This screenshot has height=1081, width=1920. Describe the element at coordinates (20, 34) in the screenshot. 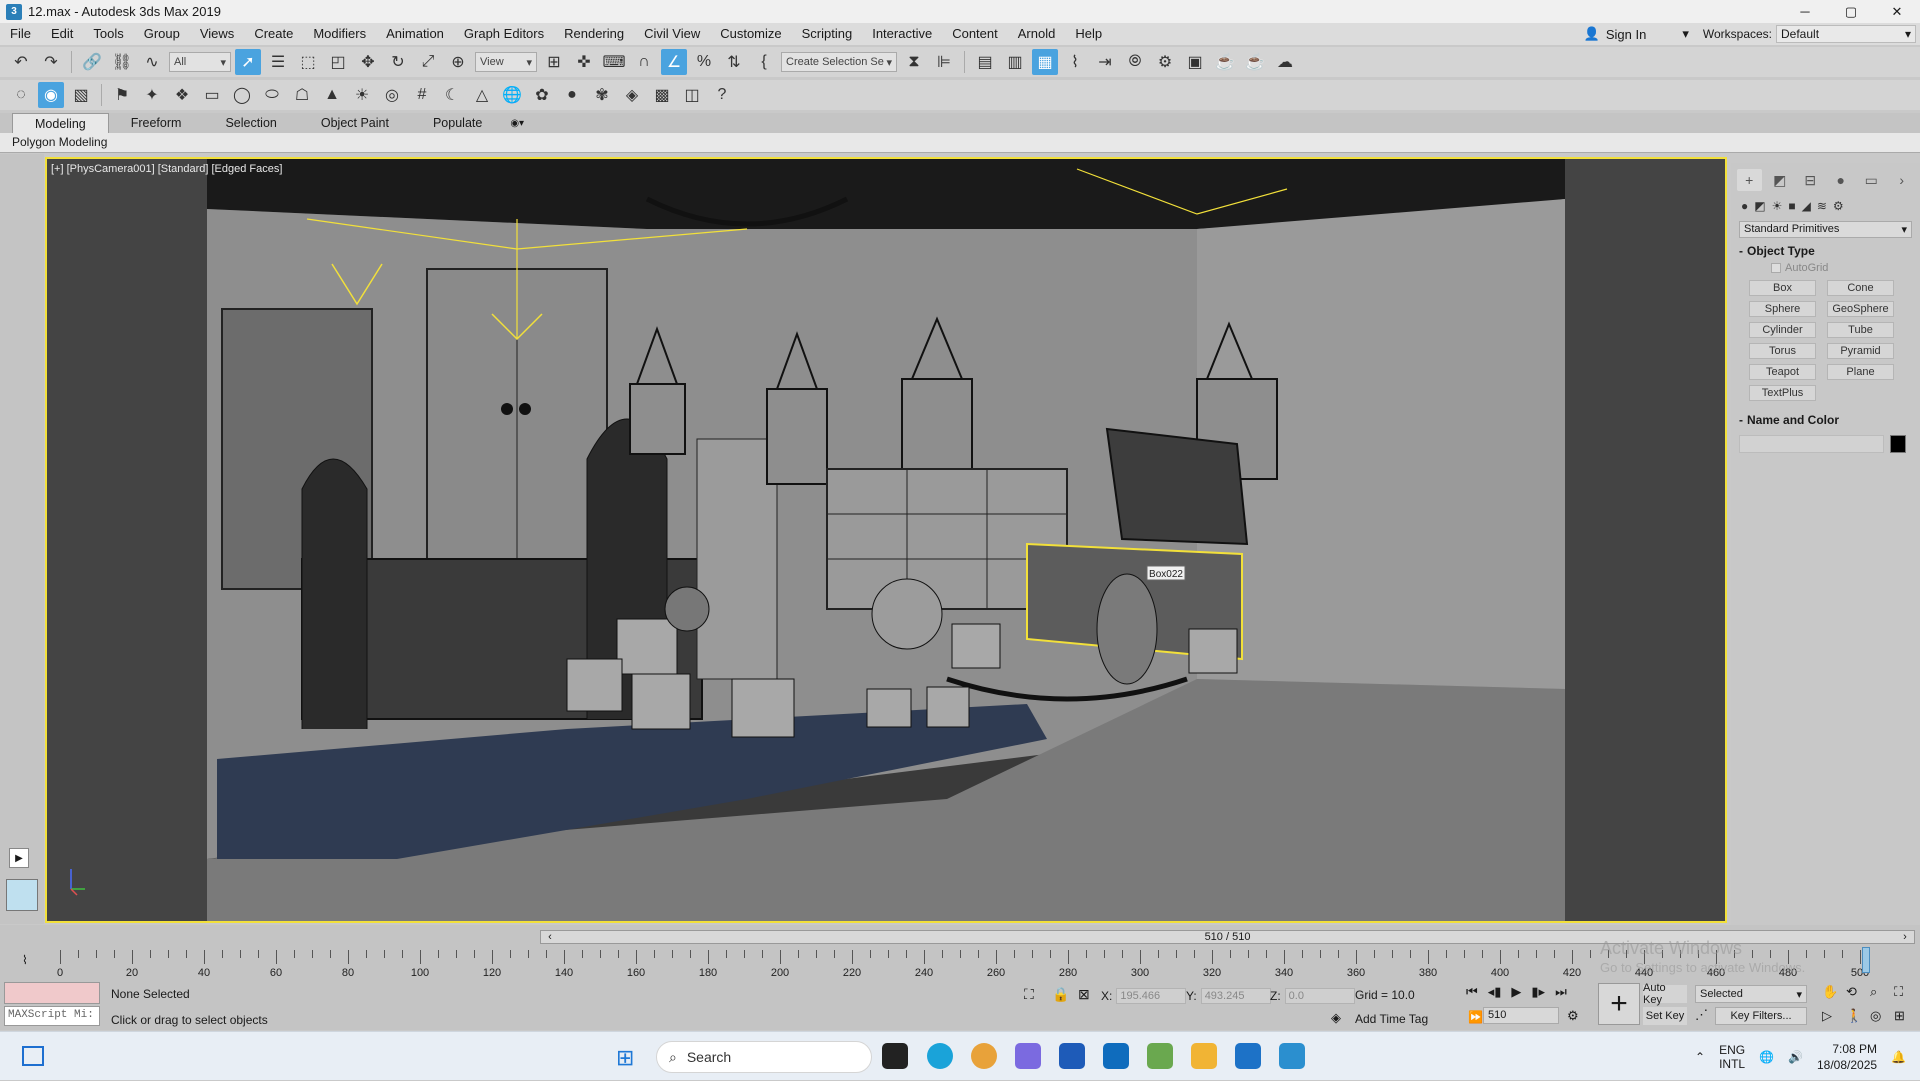

I see `menu-file: File` at that location.